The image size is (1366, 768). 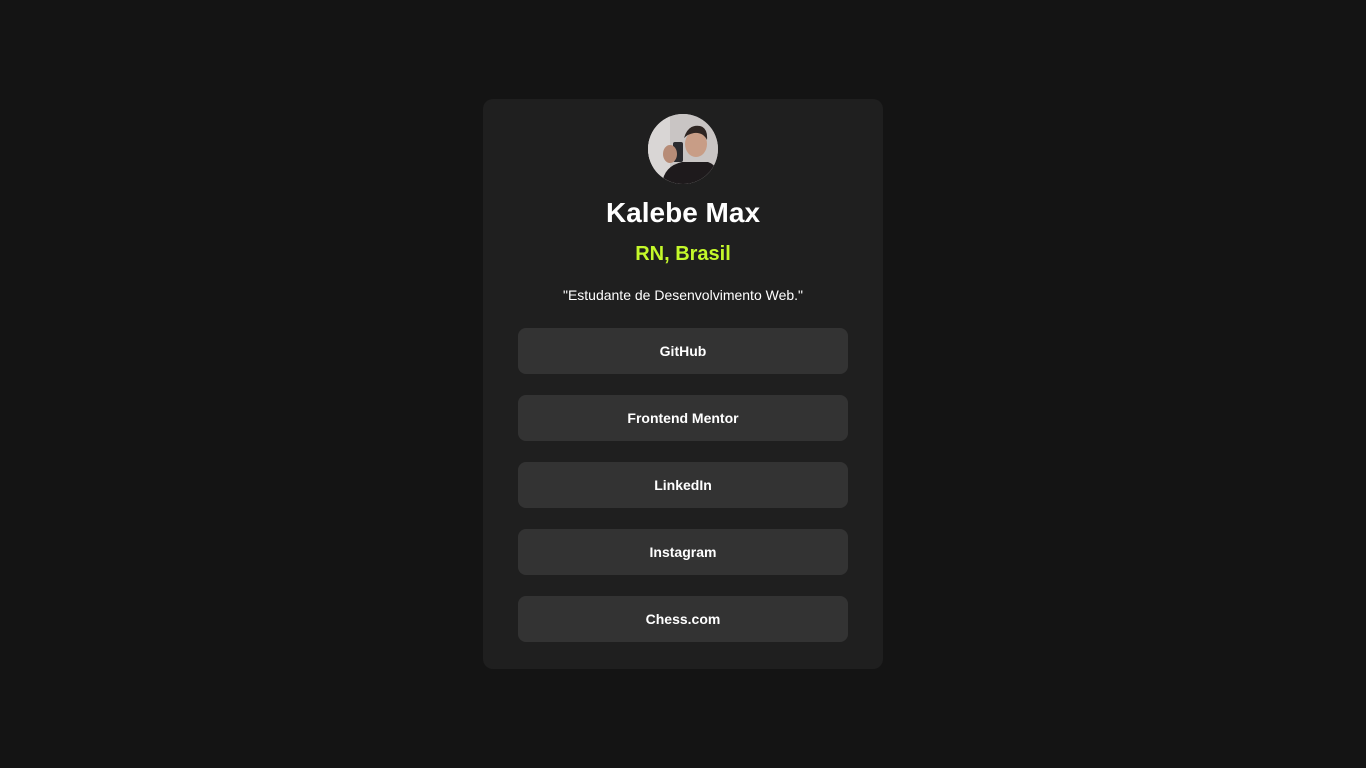 What do you see at coordinates (683, 254) in the screenshot?
I see `profile-location: RN, Brasil` at bounding box center [683, 254].